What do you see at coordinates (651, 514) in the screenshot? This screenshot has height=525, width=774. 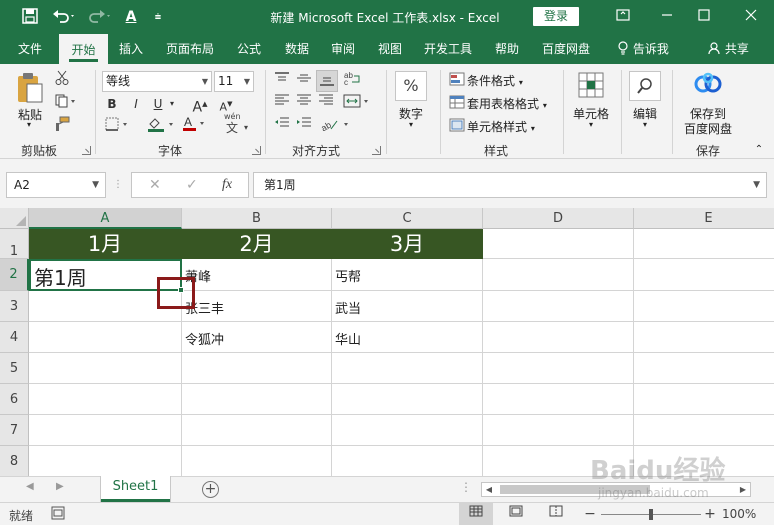 I see `zoom-slider-thumb` at bounding box center [651, 514].